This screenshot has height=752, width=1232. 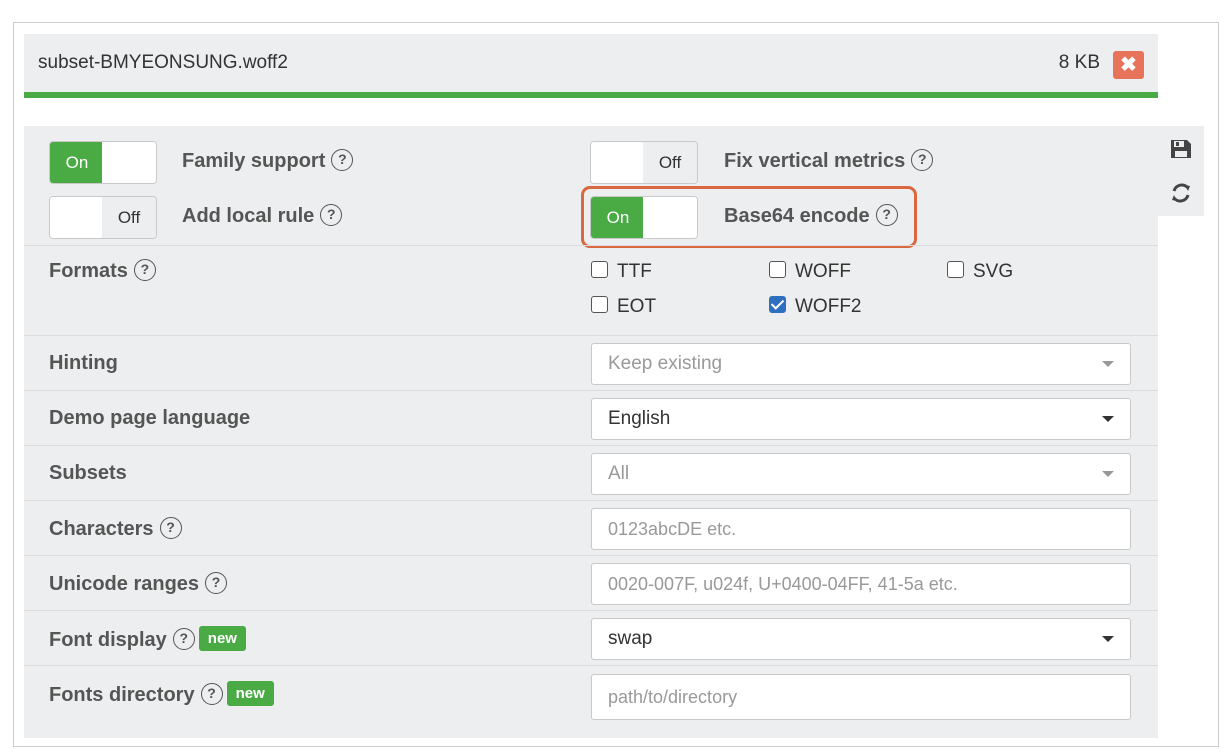 What do you see at coordinates (861, 697) in the screenshot?
I see `fonts-directory-input: path/to/directory` at bounding box center [861, 697].